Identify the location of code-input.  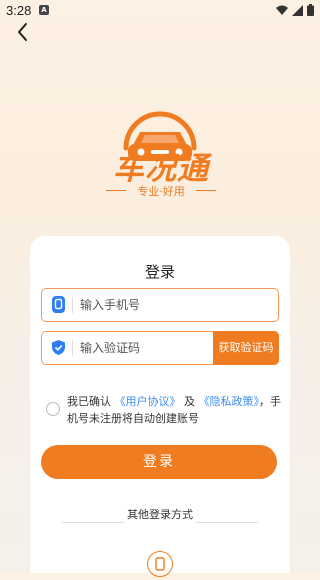
(155, 348).